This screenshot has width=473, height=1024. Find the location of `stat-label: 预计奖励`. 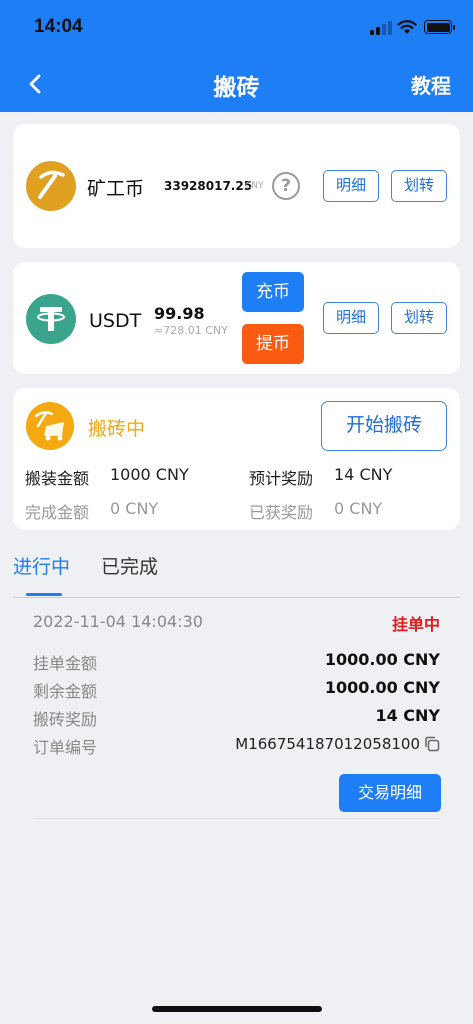

stat-label: 预计奖励 is located at coordinates (281, 478).